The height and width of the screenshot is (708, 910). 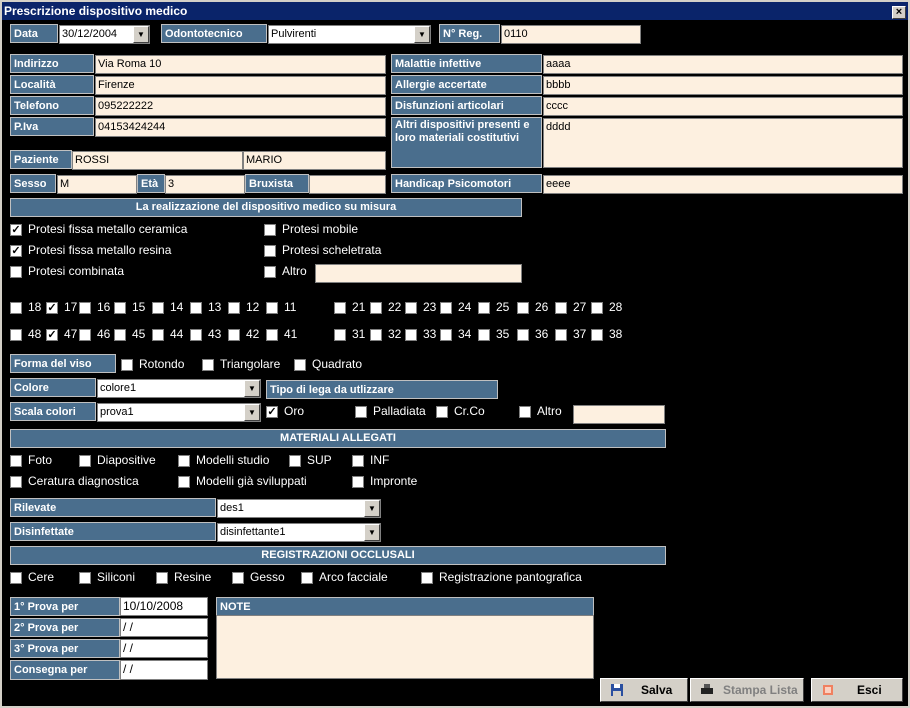 I want to click on materiale-0-checkbox, so click(x=16, y=461).